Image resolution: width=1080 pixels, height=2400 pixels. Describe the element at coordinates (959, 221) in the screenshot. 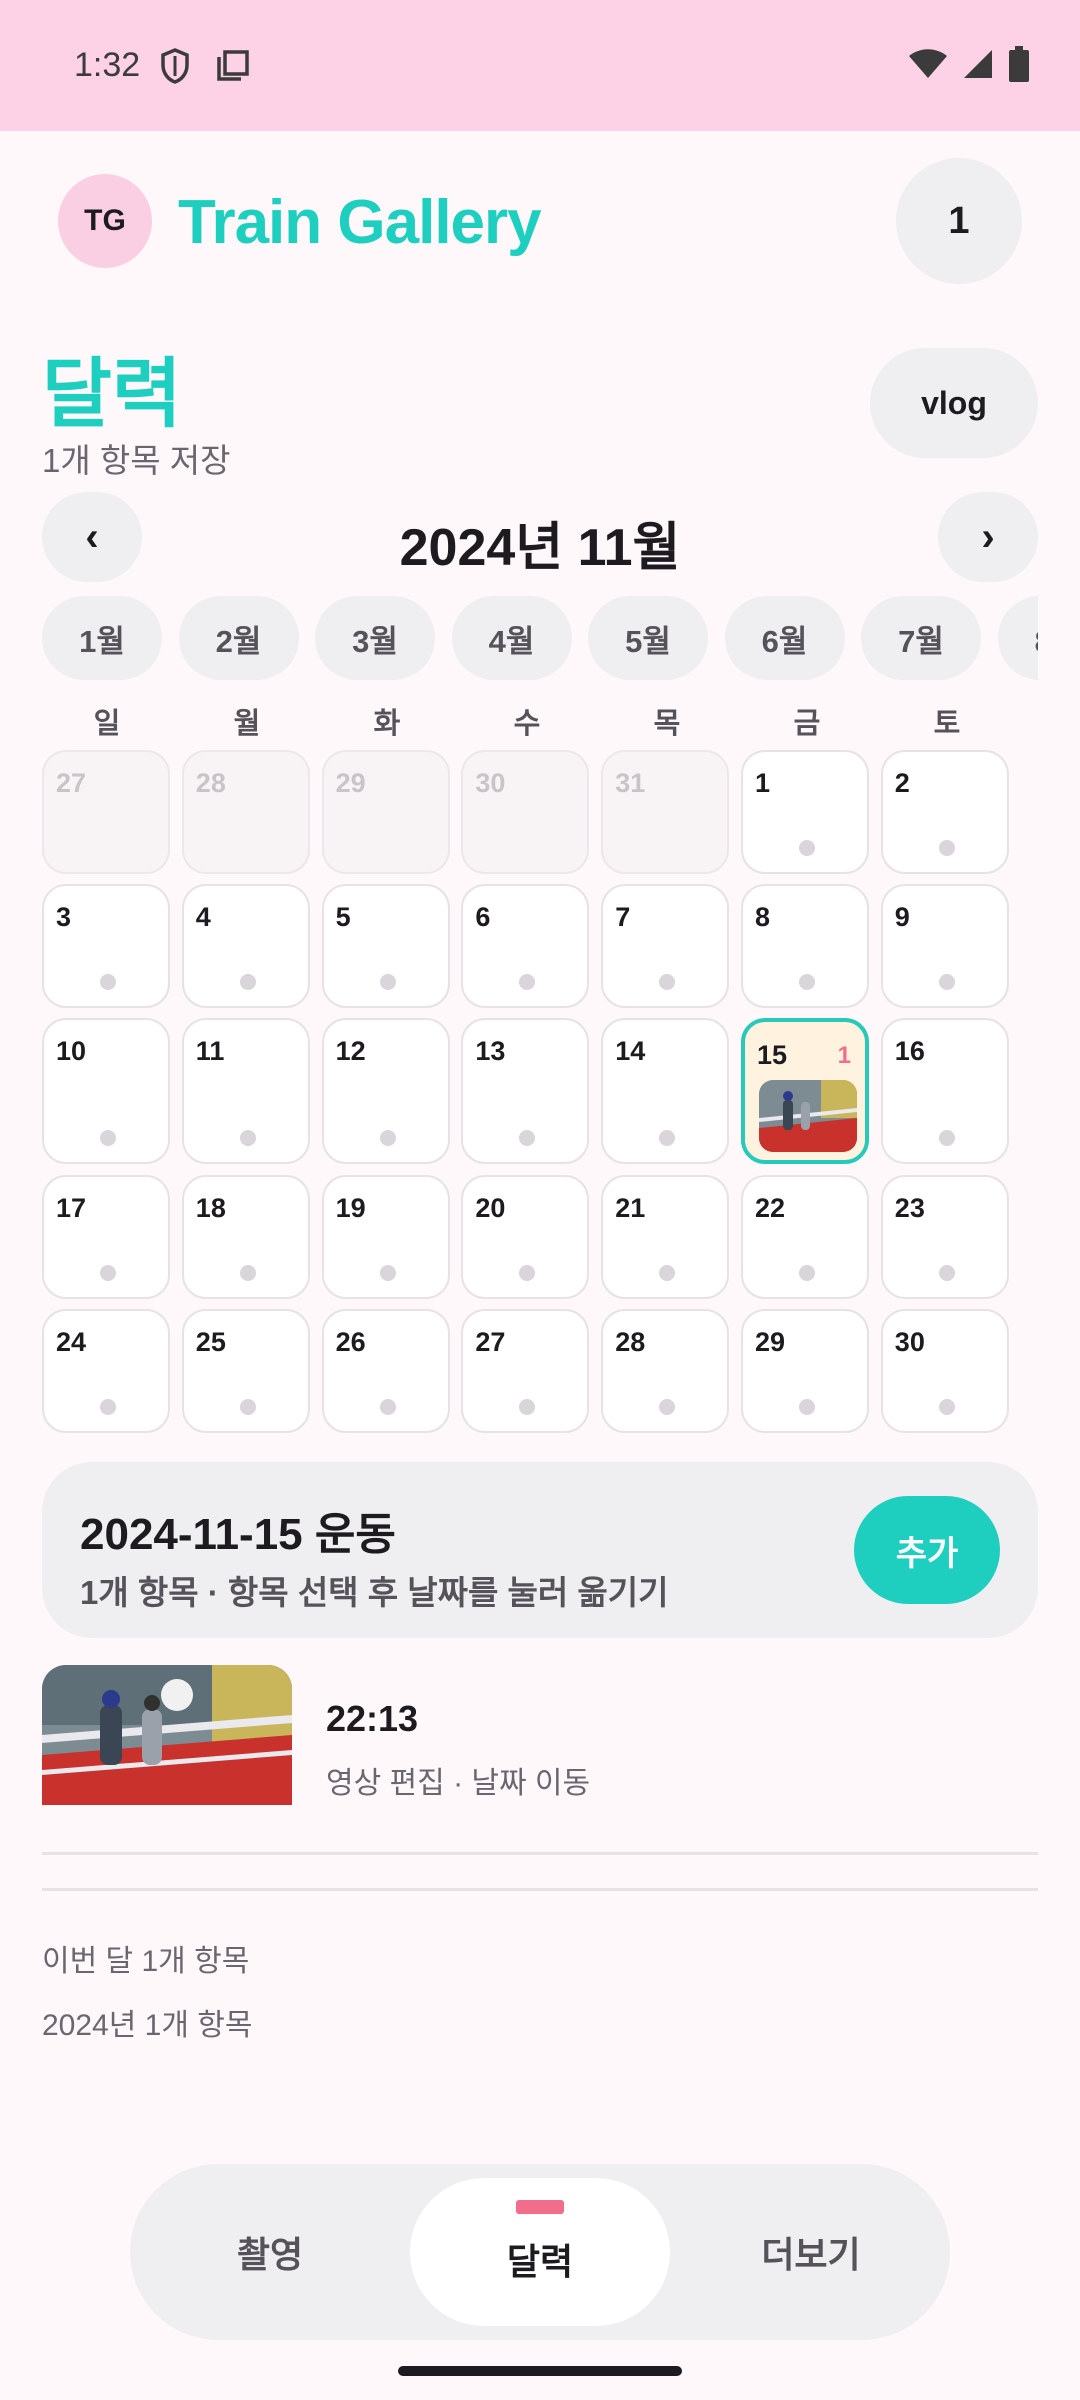

I see `item-count-button: 1` at that location.